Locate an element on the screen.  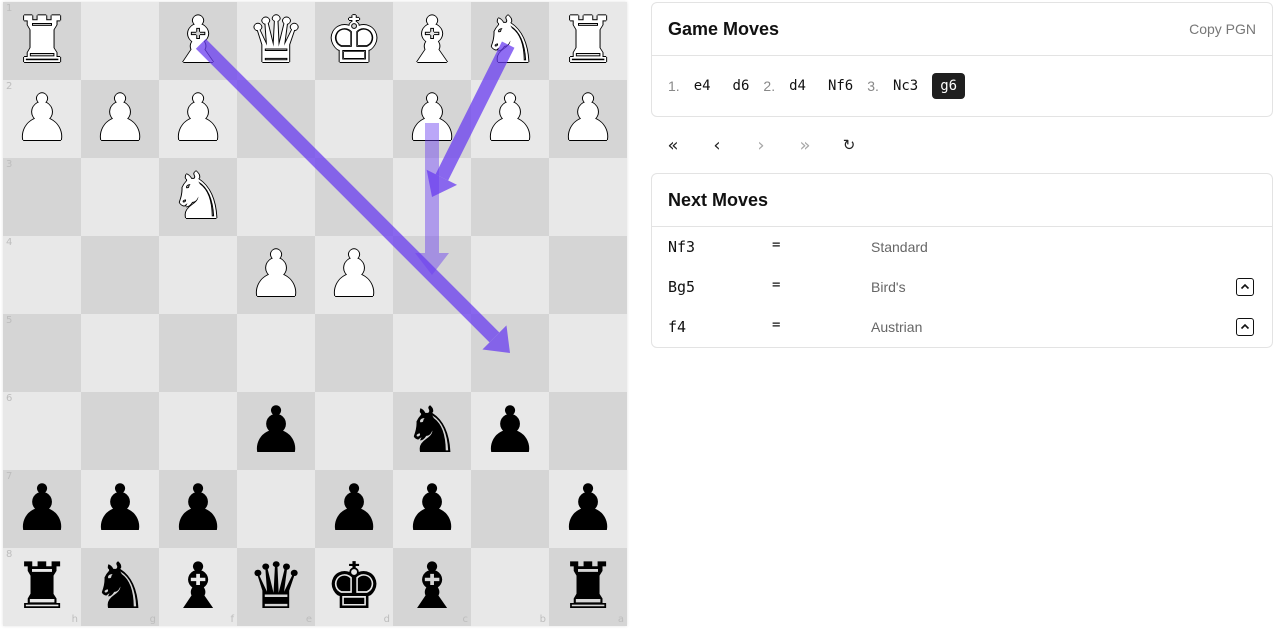
square-b8: b is located at coordinates (510, 587).